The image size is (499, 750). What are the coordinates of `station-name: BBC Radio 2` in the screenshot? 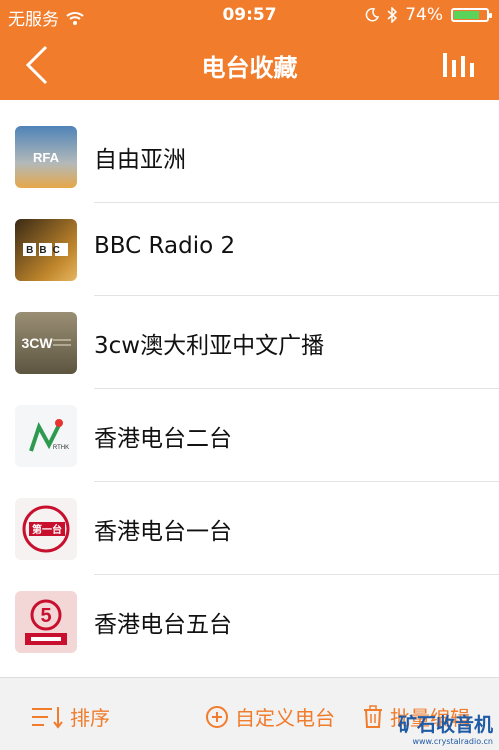 It's located at (165, 246).